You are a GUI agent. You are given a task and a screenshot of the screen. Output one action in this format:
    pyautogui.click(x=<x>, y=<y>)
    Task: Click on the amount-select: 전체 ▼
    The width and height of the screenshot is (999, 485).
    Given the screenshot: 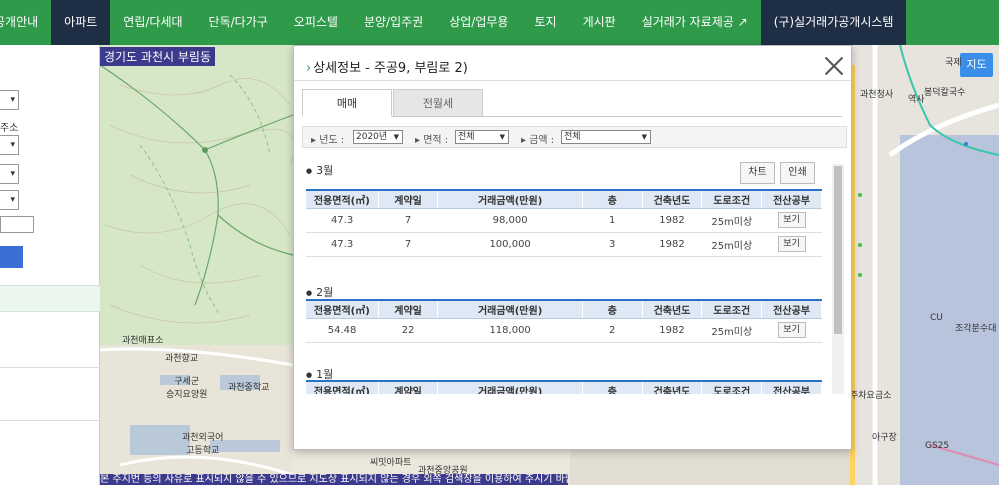 What is the action you would take?
    pyautogui.click(x=606, y=137)
    